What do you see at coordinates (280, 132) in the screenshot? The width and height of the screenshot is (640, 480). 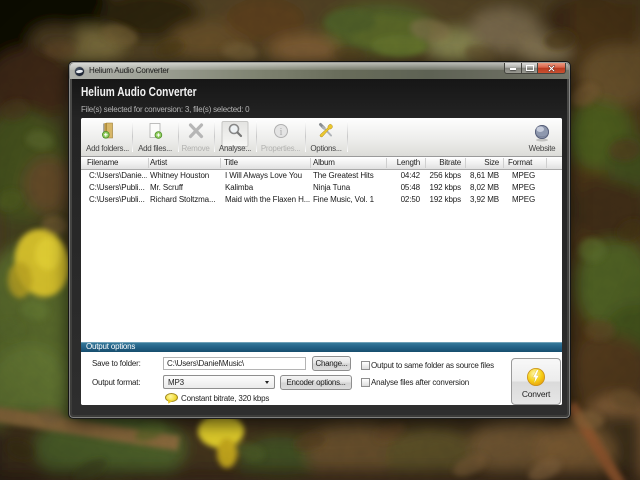 I see `svg-text: i` at bounding box center [280, 132].